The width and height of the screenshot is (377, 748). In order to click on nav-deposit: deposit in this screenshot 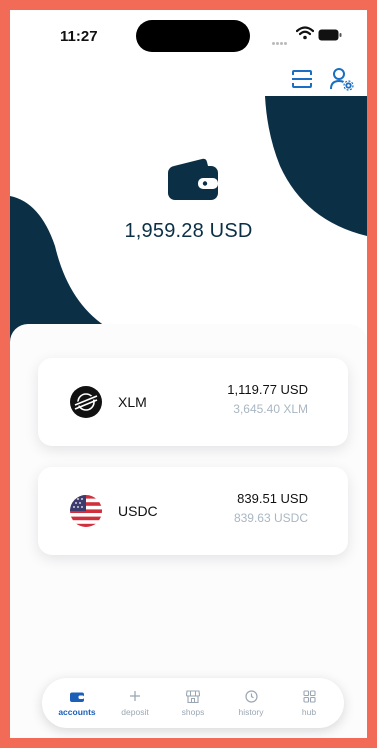, I will do `click(135, 703)`.